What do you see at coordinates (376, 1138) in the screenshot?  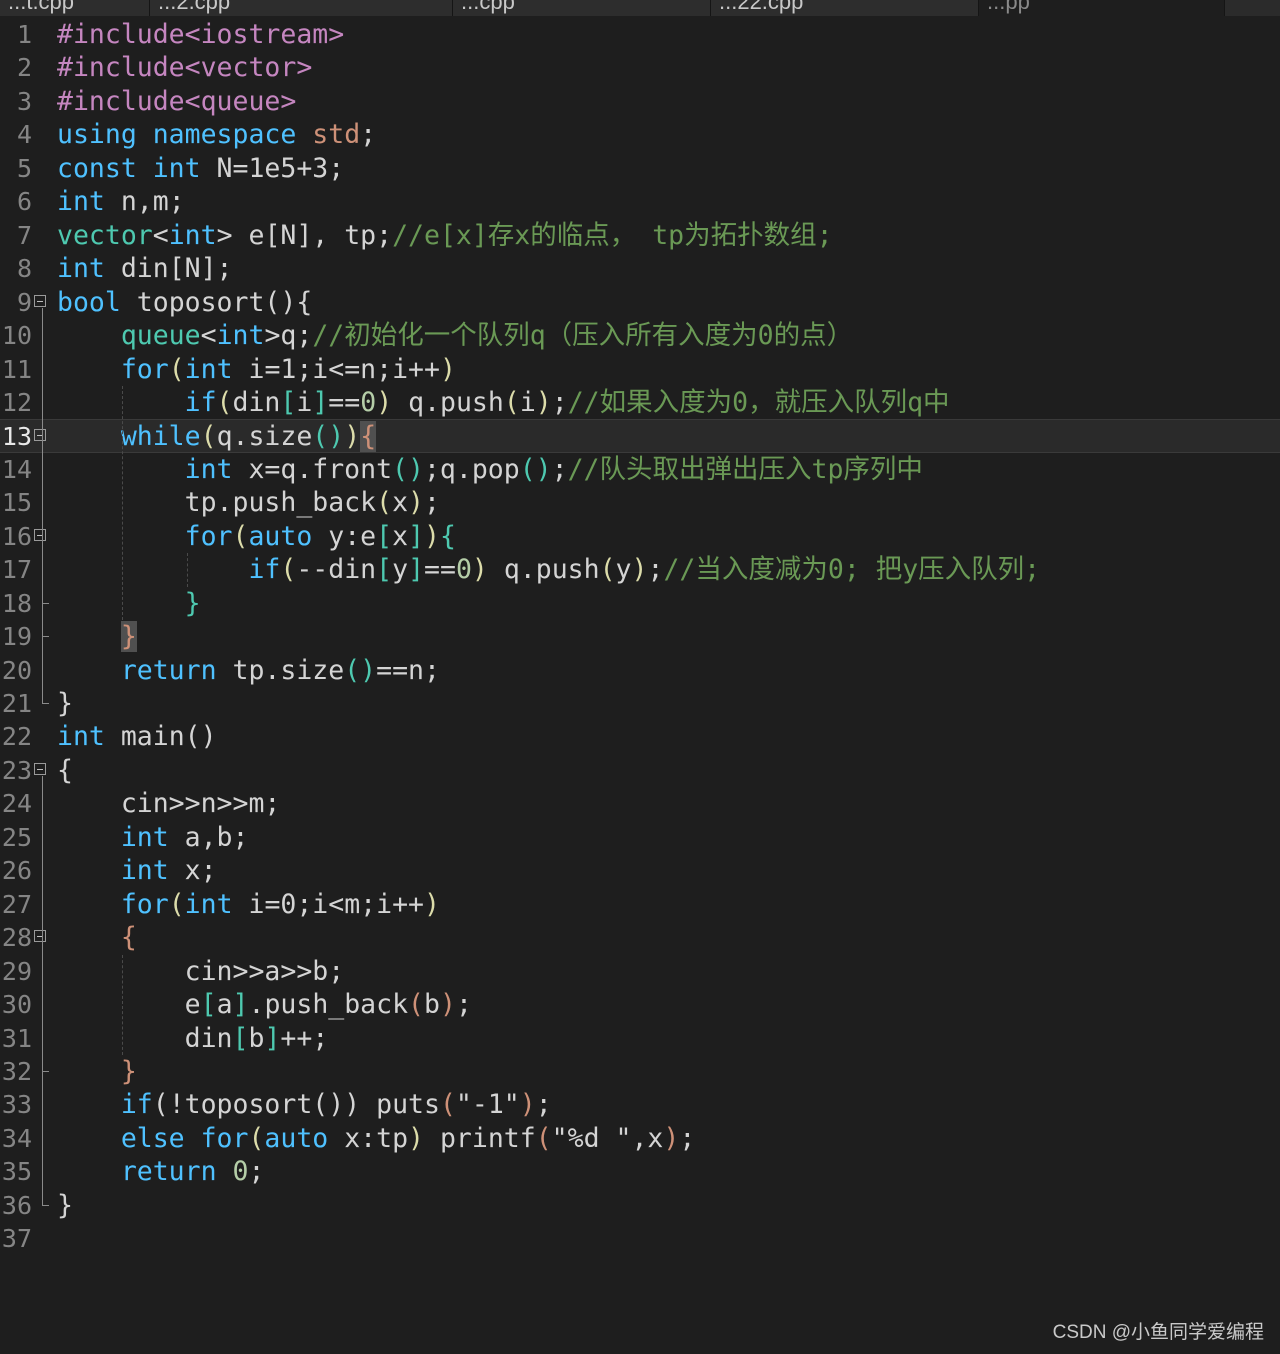 I see `code-text: else for(auto x:tp) printf("%d ",x);` at bounding box center [376, 1138].